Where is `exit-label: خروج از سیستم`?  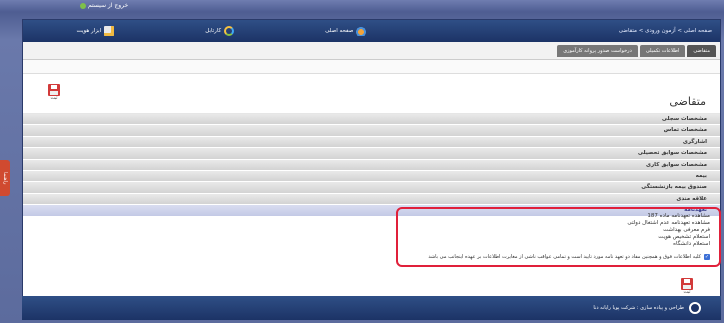
exit-label: خروج از سیستم is located at coordinates (108, 5).